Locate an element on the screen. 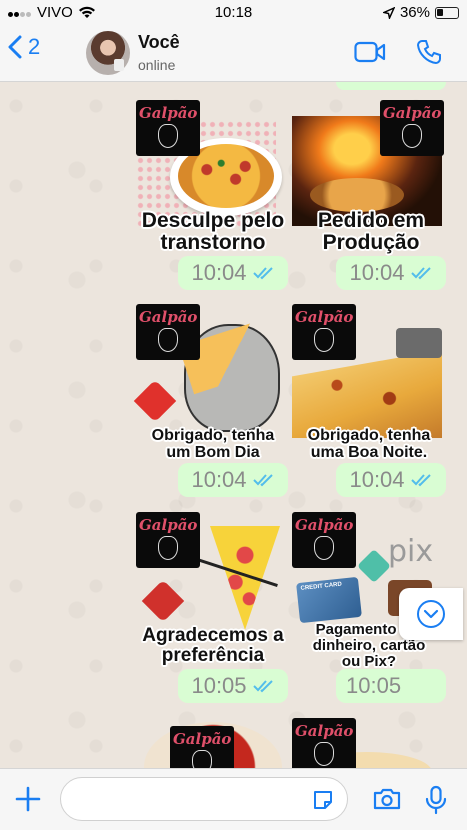 This screenshot has height=830, width=467. status-right: 36% is located at coordinates (420, 12).